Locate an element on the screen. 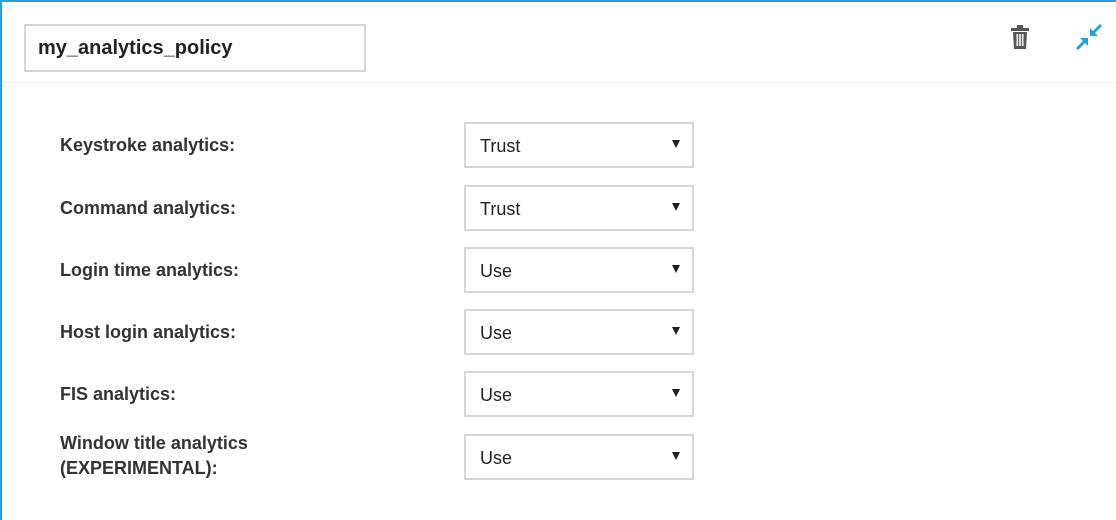  fis-analytics-select: Use is located at coordinates (579, 394).